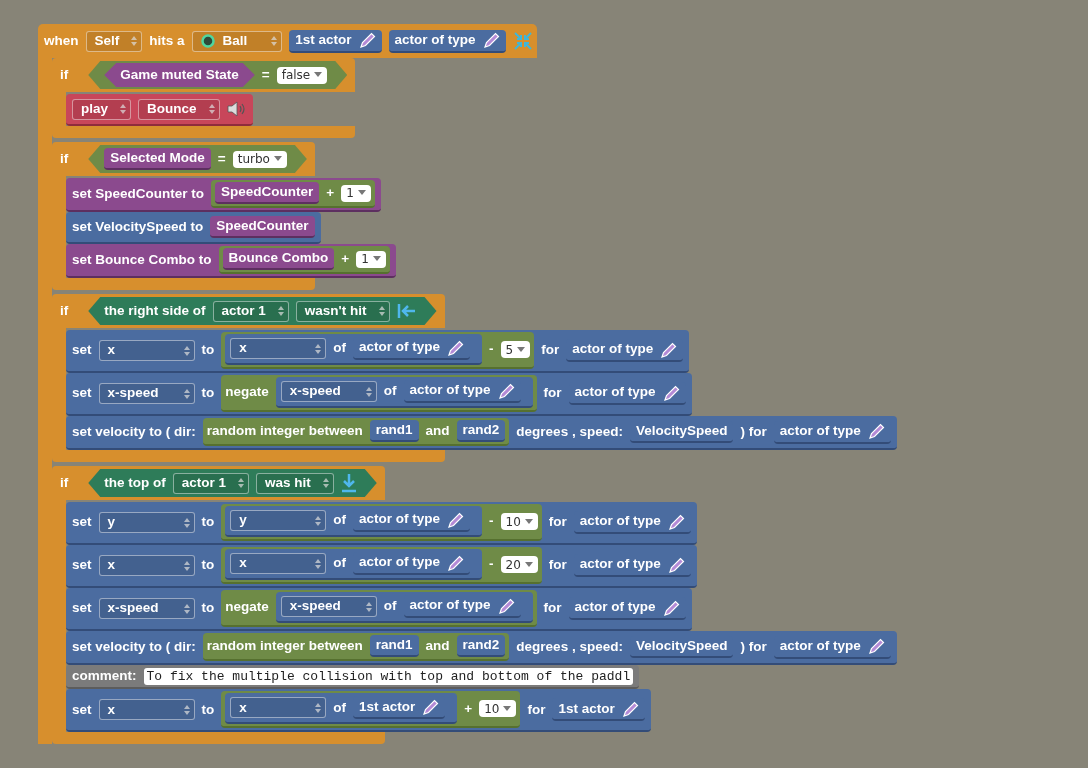  I want to click on actor-block: set x to x of actor of type - 5 for actor of type, so click(378, 351).